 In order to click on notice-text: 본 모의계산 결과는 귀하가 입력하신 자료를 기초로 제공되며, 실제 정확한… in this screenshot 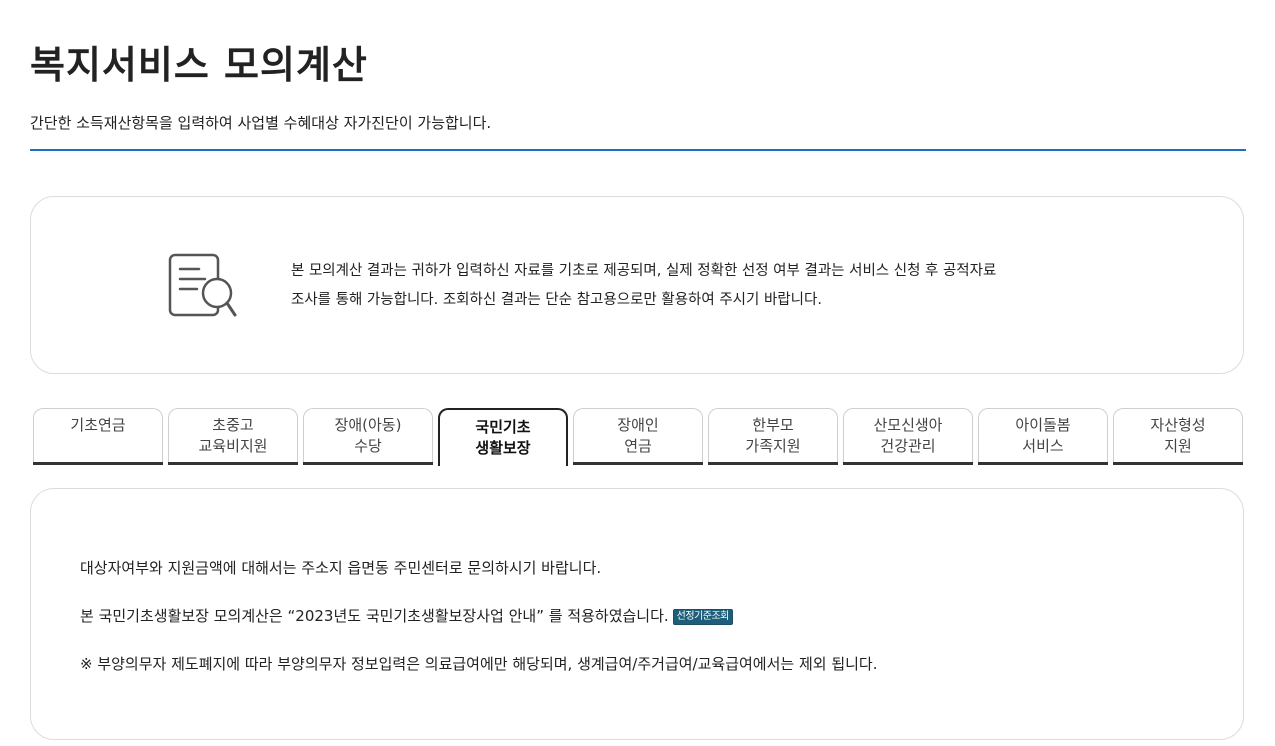, I will do `click(721, 286)`.